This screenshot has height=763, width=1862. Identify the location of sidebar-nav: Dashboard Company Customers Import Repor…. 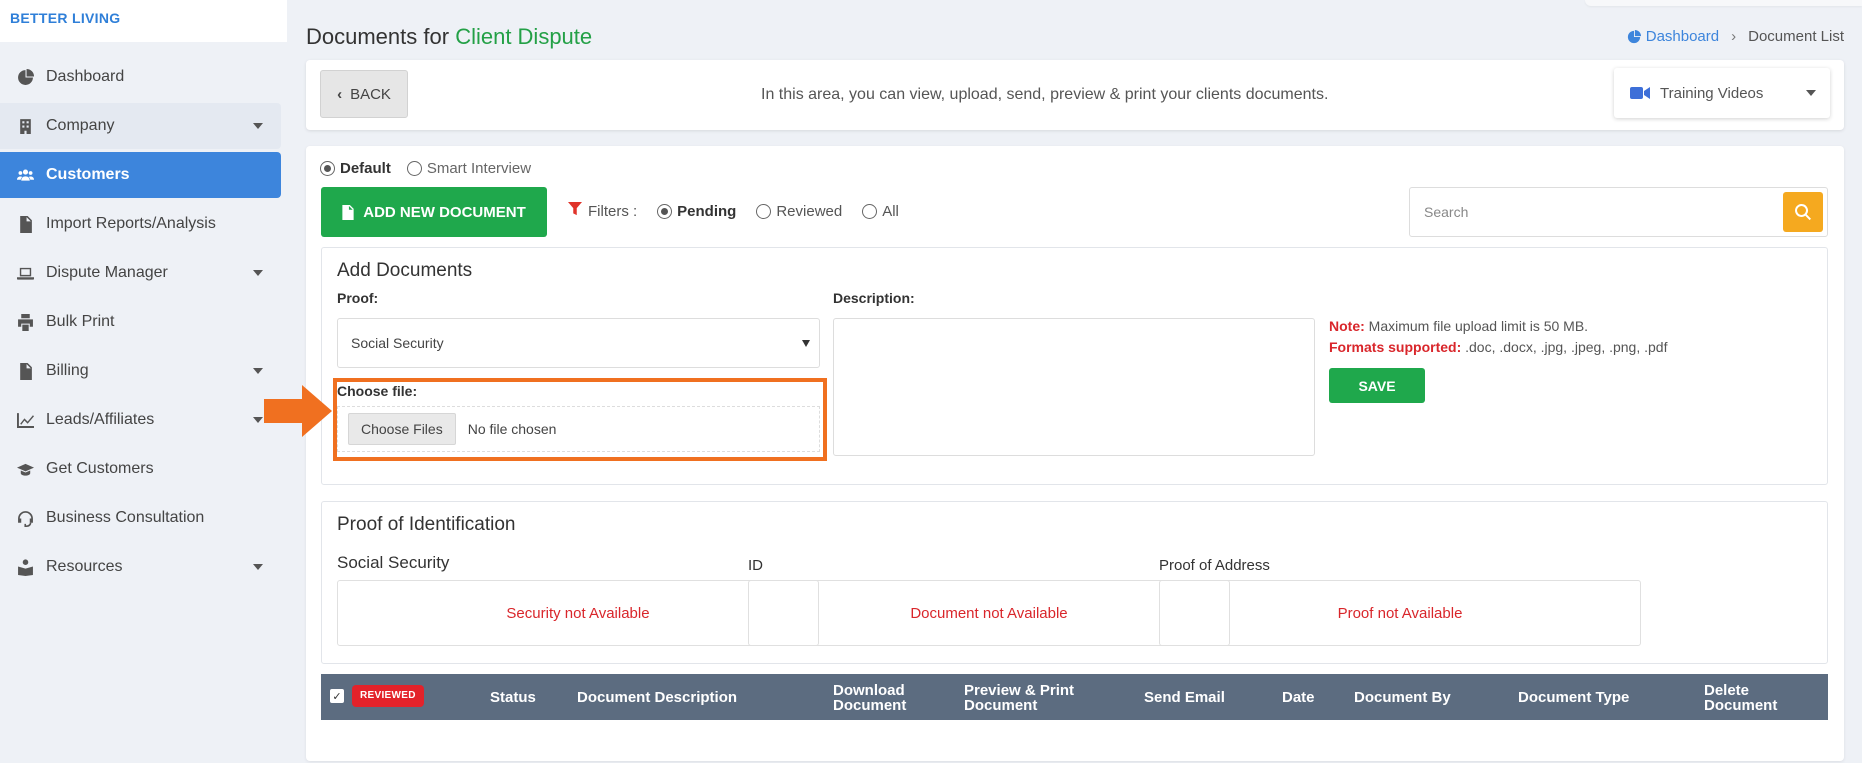
(143, 316).